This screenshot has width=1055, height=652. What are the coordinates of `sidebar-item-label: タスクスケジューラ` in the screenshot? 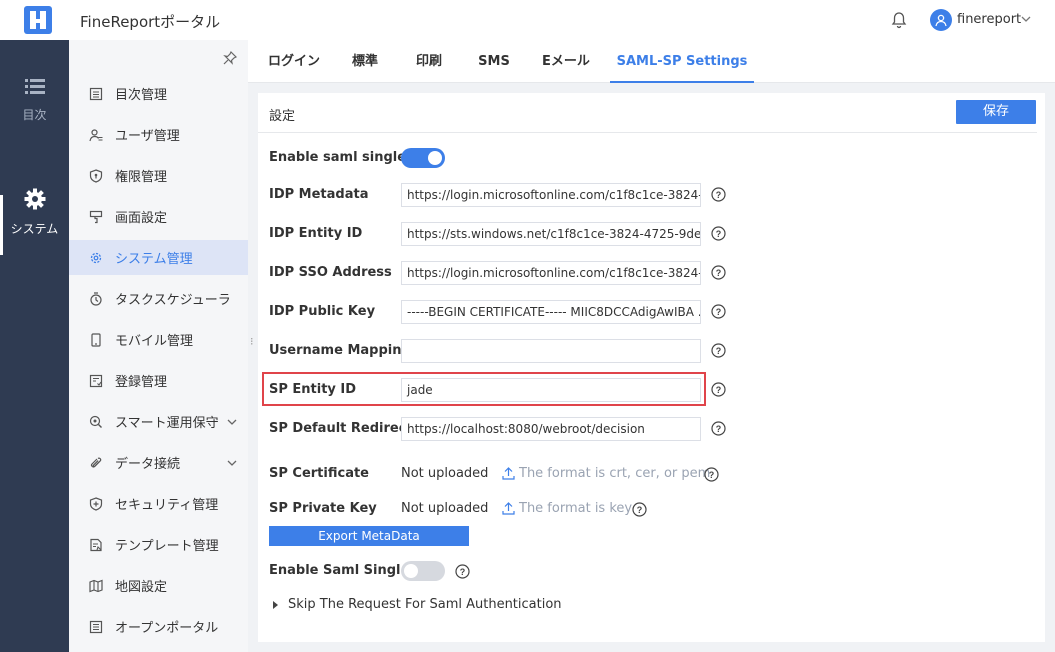 It's located at (173, 300).